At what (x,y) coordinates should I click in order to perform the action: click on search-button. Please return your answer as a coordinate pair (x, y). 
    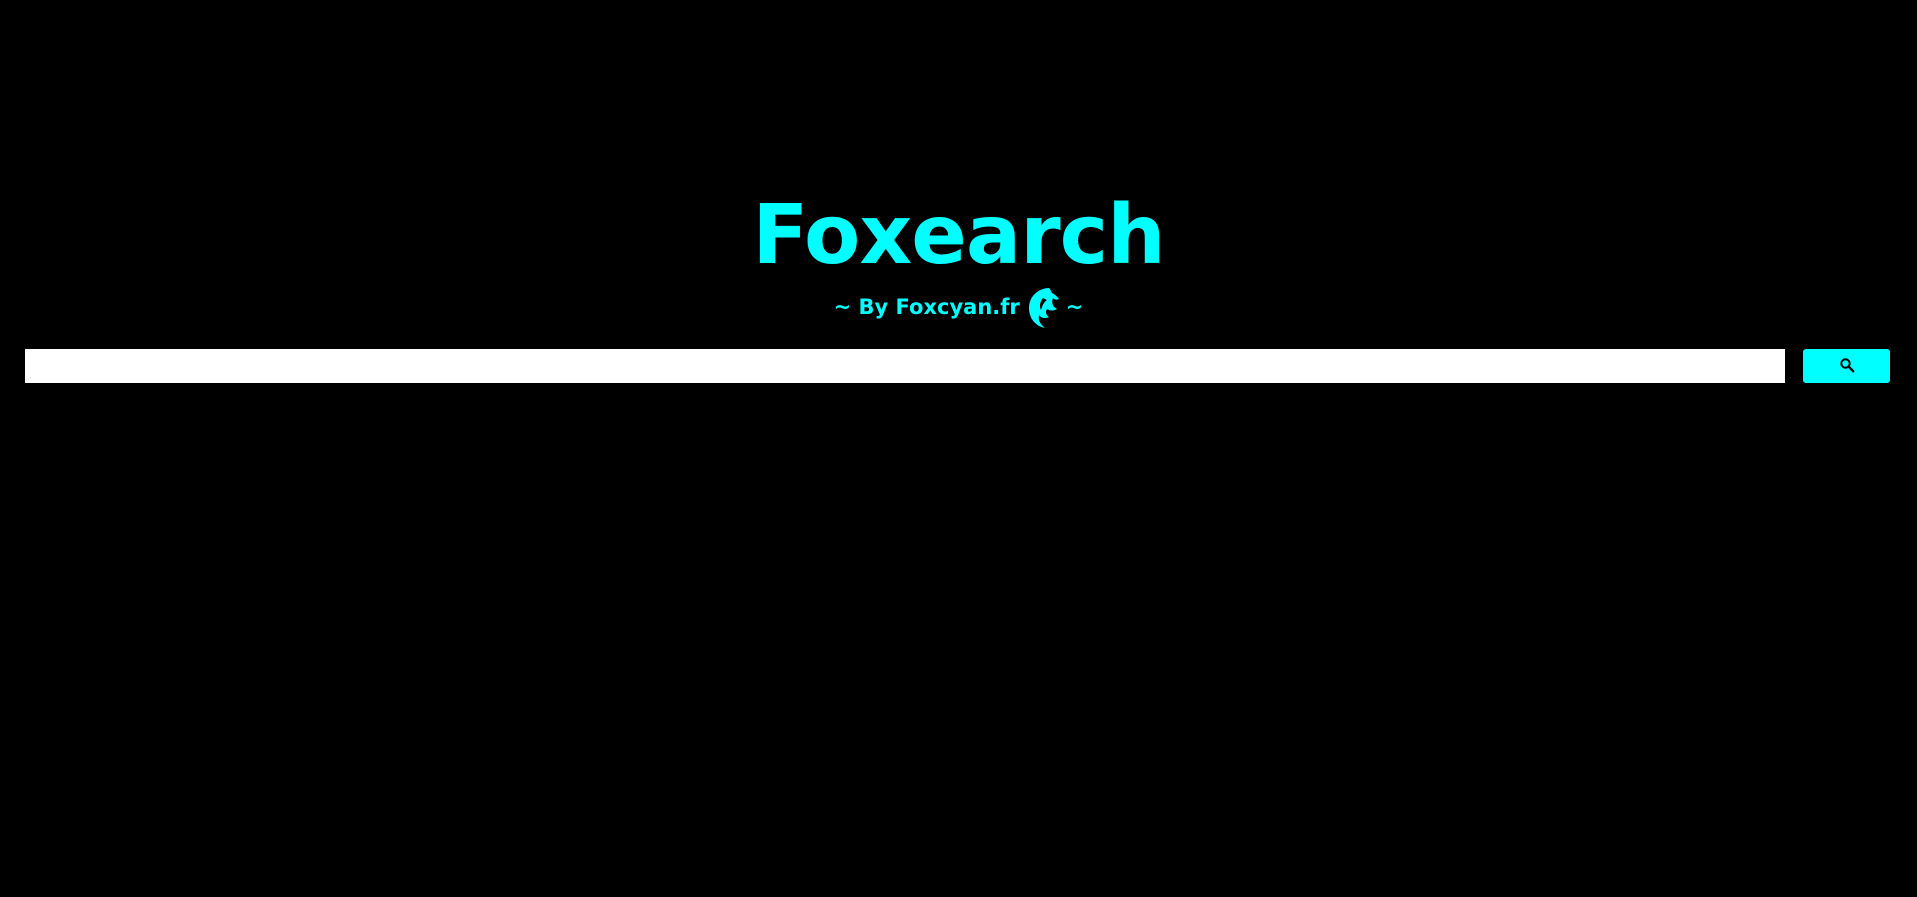
    Looking at the image, I should click on (1846, 366).